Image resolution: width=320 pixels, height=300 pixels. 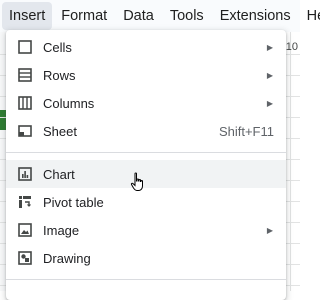 I want to click on menu-item-cells: Cells ▶, so click(x=146, y=47).